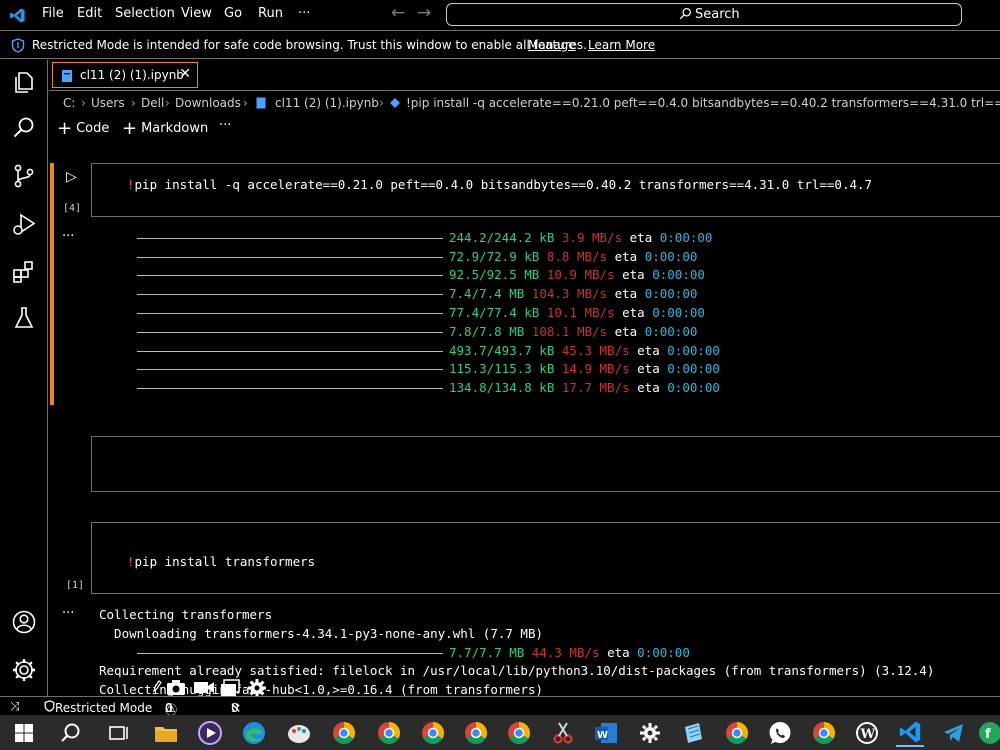 The height and width of the screenshot is (750, 1000). Describe the element at coordinates (210, 733) in the screenshot. I see `media-player-icon` at that location.